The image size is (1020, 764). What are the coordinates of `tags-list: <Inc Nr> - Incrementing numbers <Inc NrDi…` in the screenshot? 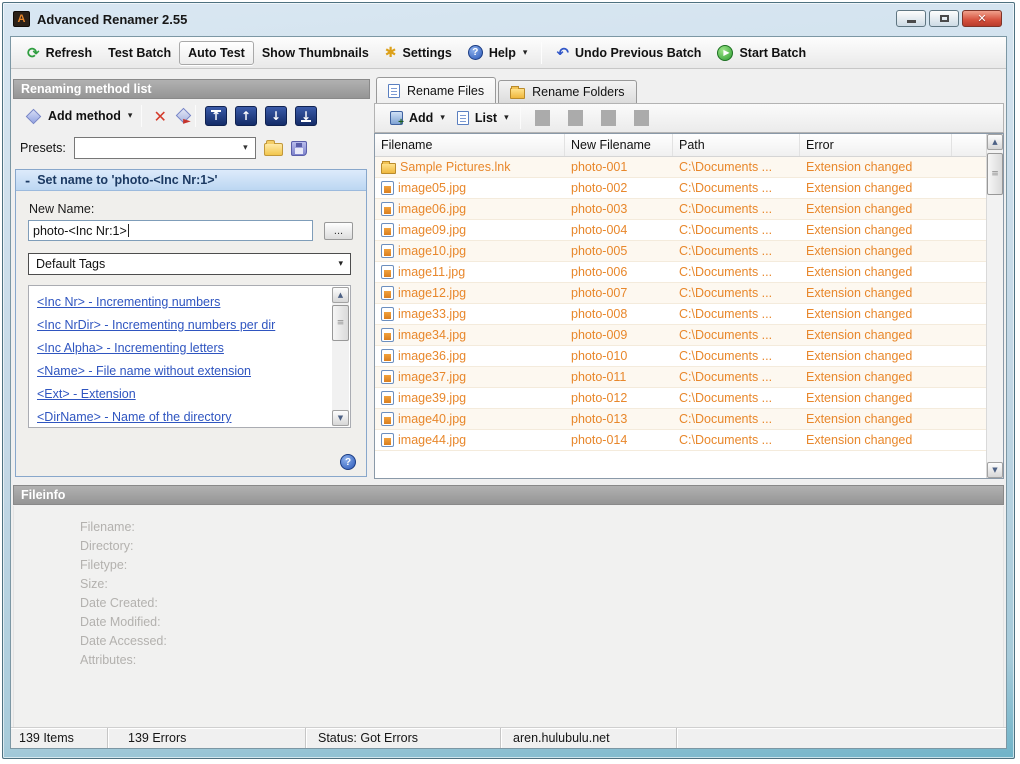 It's located at (182, 357).